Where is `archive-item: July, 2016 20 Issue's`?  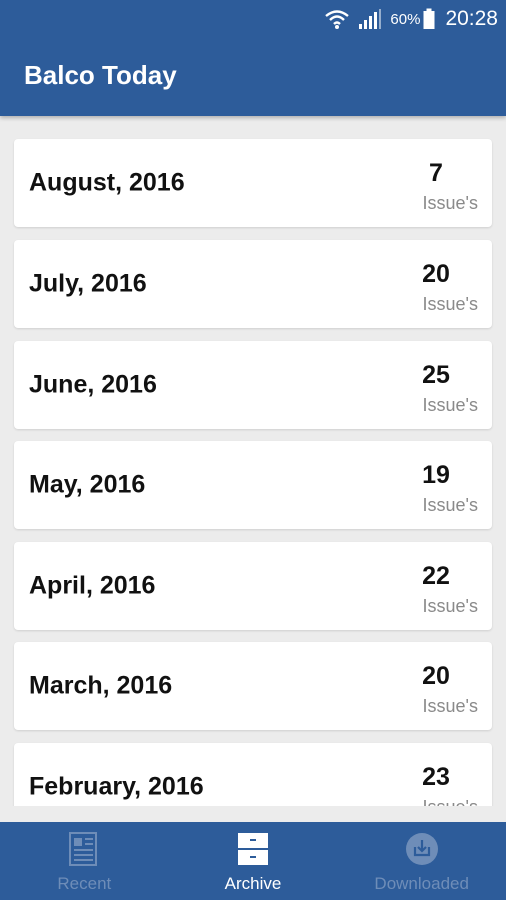
archive-item: July, 2016 20 Issue's is located at coordinates (253, 284).